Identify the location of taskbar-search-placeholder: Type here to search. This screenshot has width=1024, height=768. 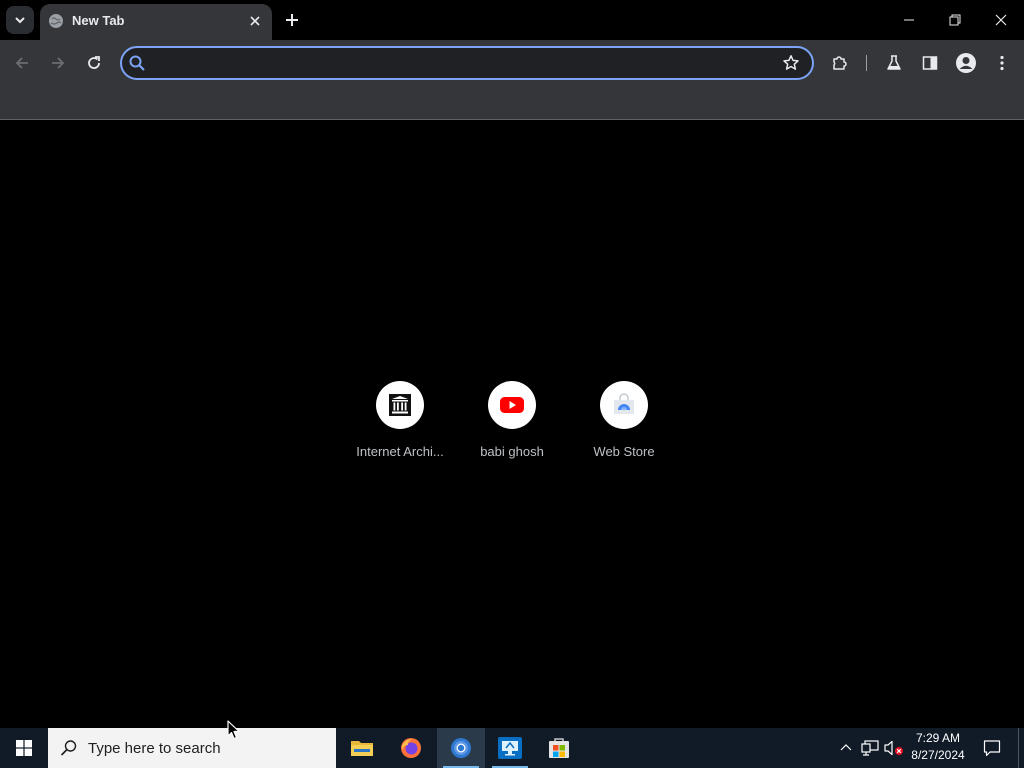
(154, 748).